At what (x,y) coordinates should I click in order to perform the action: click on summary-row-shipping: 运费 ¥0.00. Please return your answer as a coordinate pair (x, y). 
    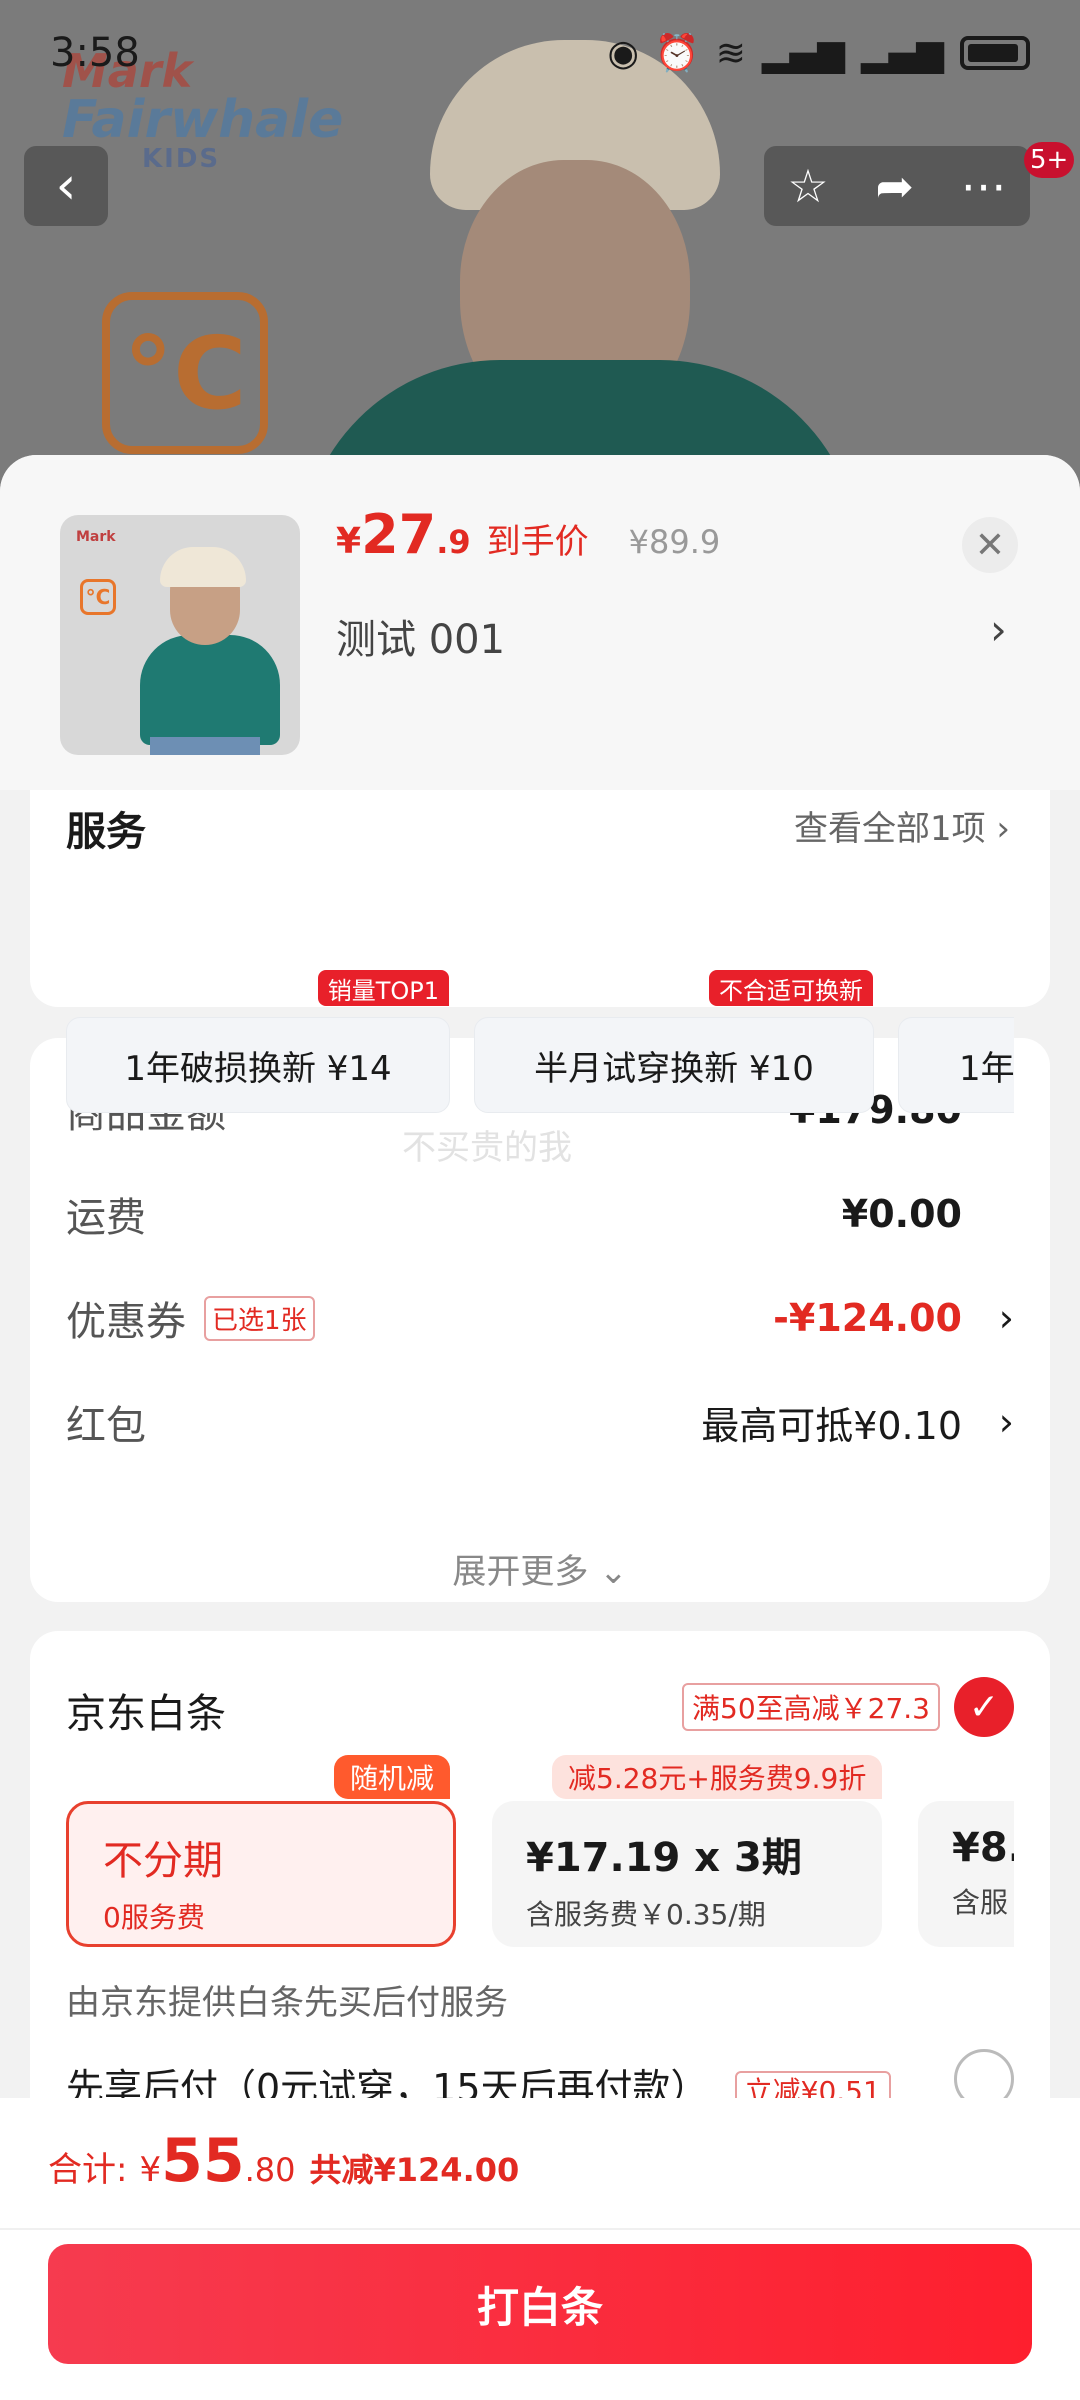
    Looking at the image, I should click on (540, 1214).